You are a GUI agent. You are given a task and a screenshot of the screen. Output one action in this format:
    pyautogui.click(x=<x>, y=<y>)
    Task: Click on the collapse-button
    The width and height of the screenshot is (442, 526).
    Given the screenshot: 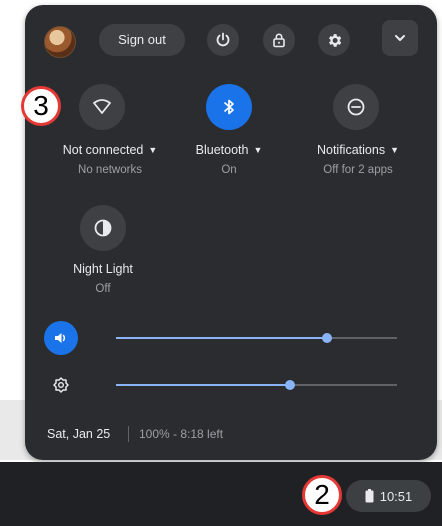 What is the action you would take?
    pyautogui.click(x=400, y=38)
    